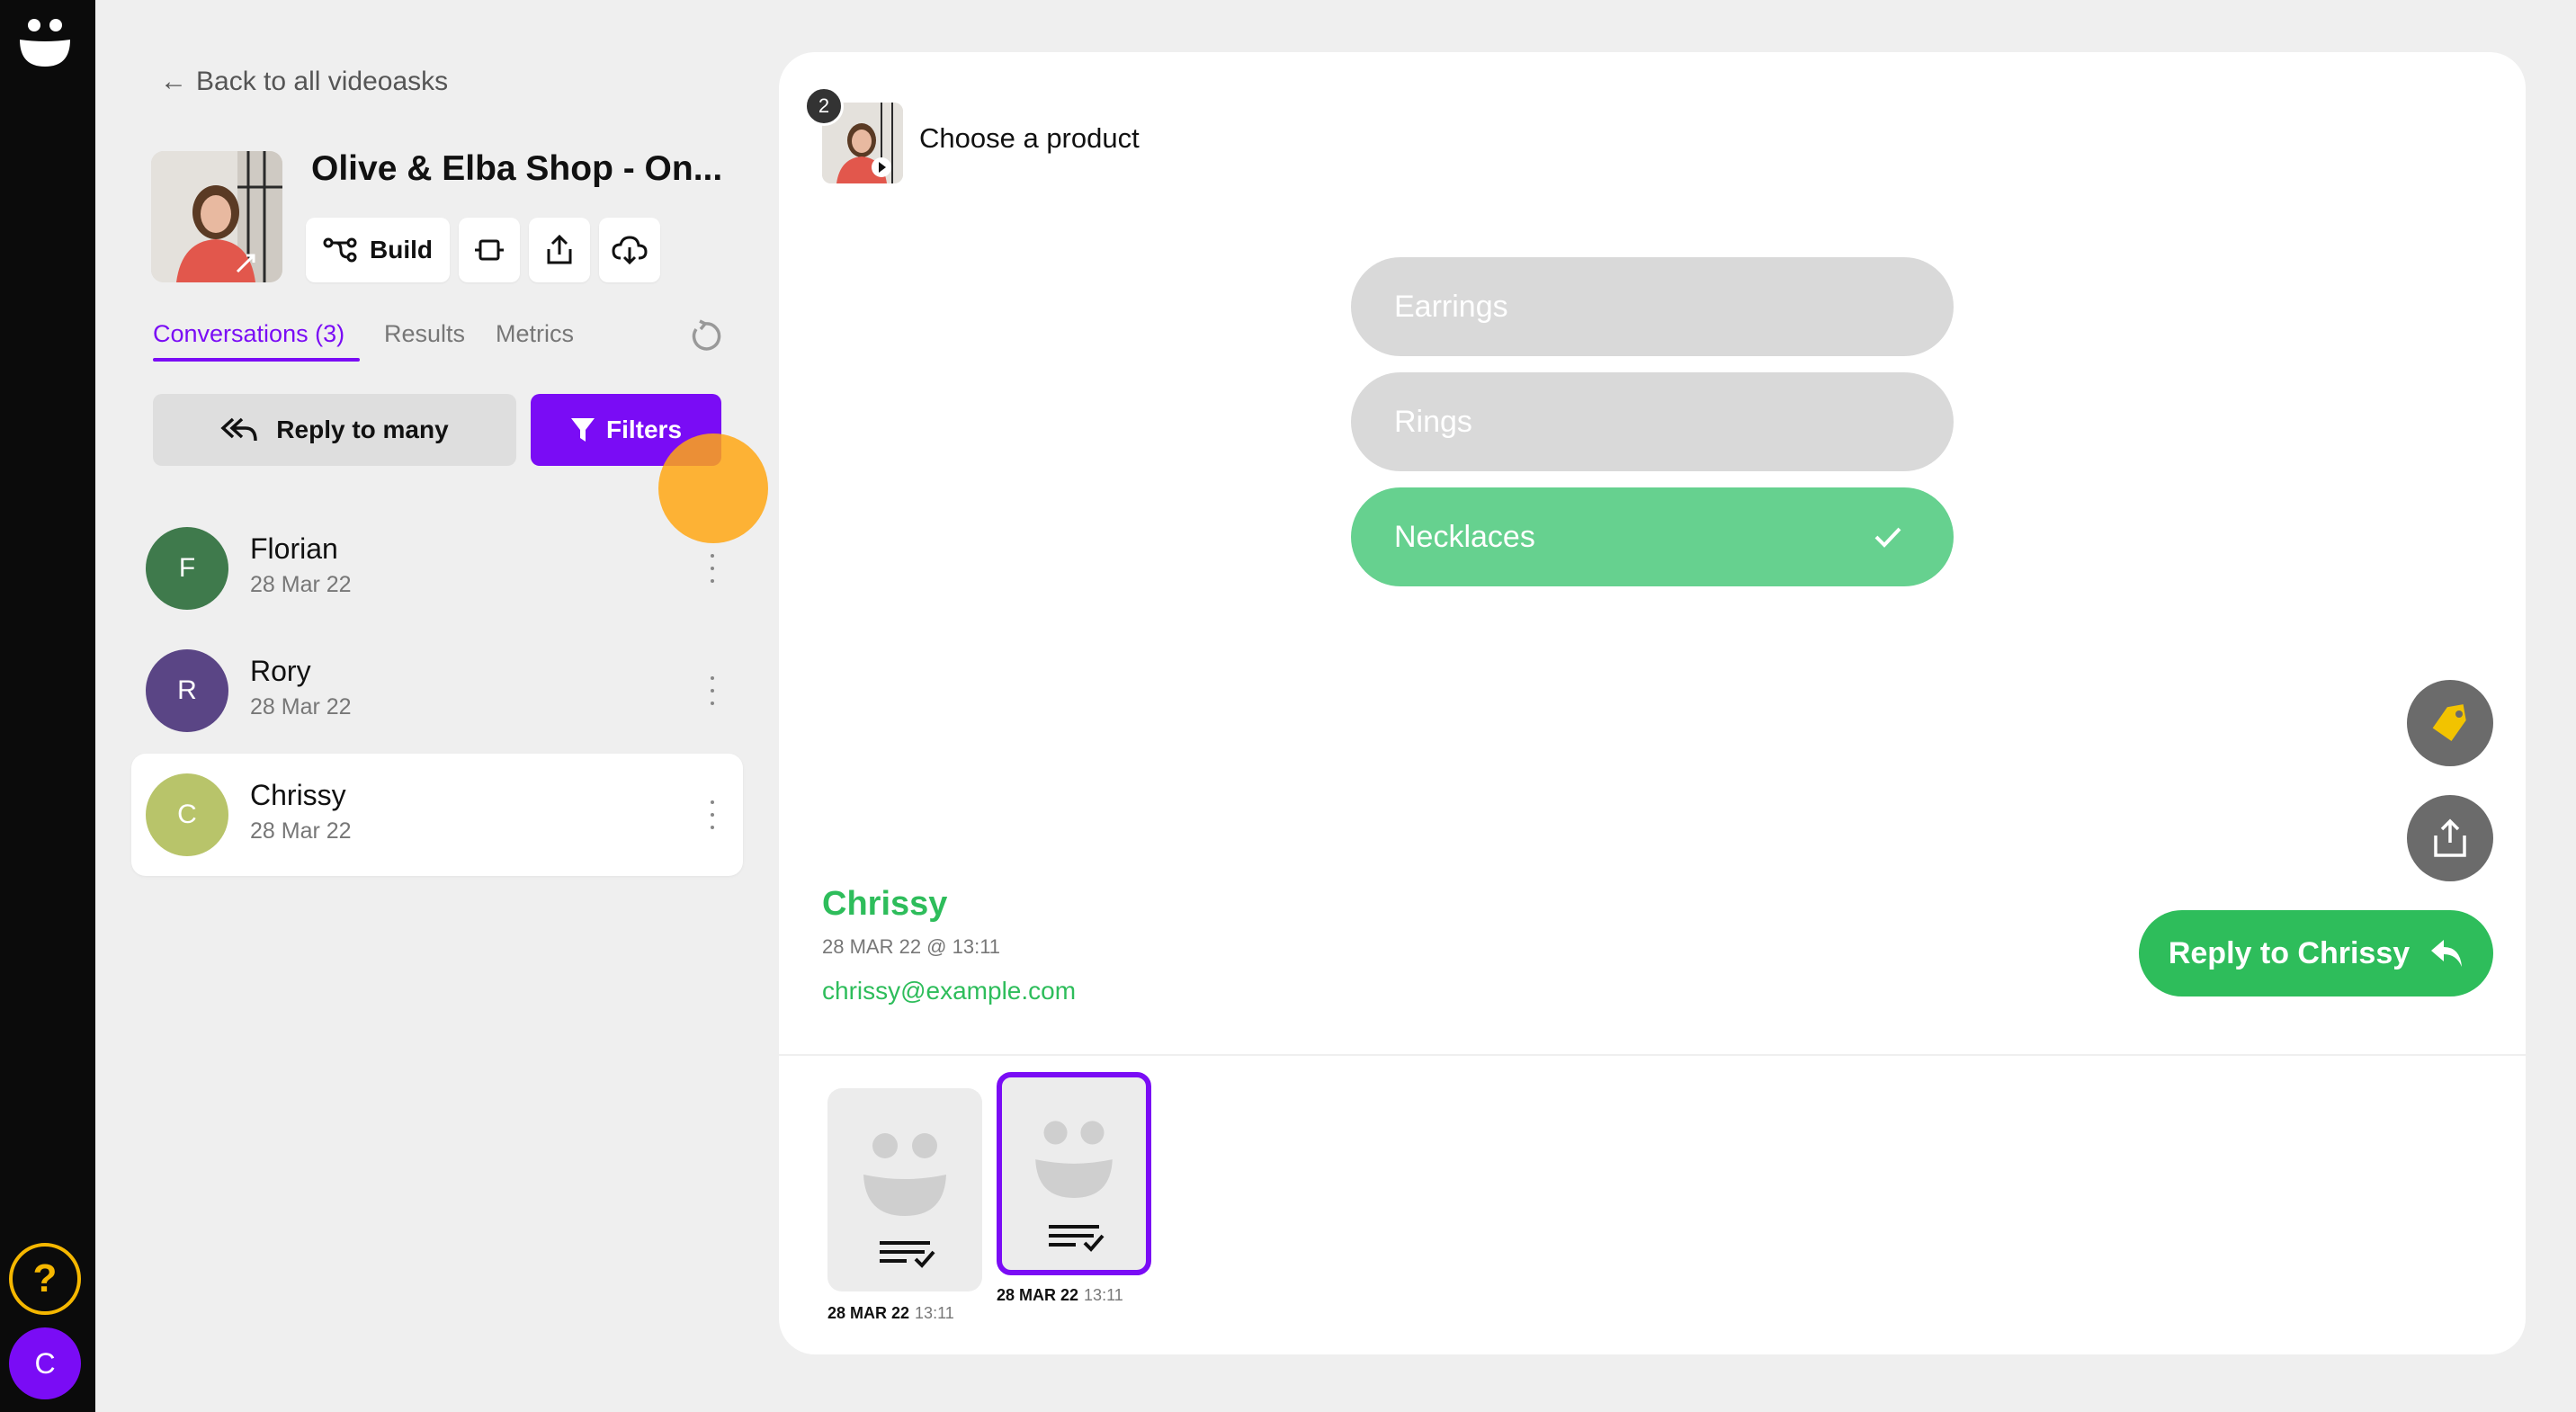 The width and height of the screenshot is (2576, 1412). I want to click on reply-icon, so click(2447, 953).